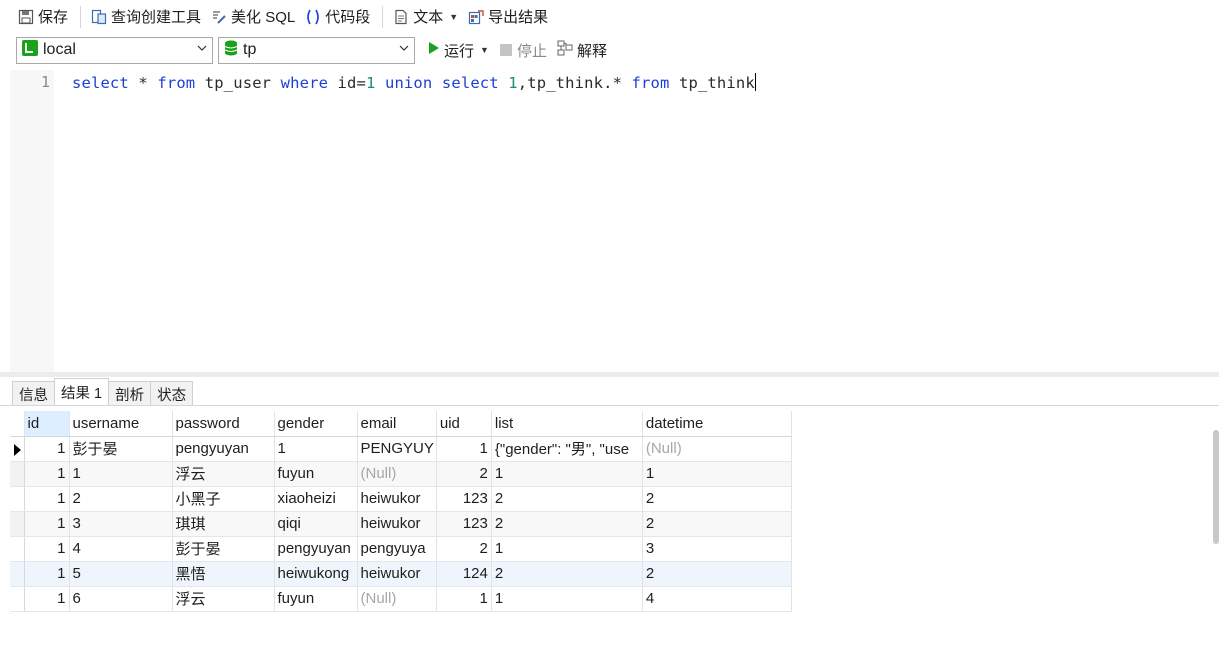  I want to click on cell-password: 琪琪, so click(223, 524).